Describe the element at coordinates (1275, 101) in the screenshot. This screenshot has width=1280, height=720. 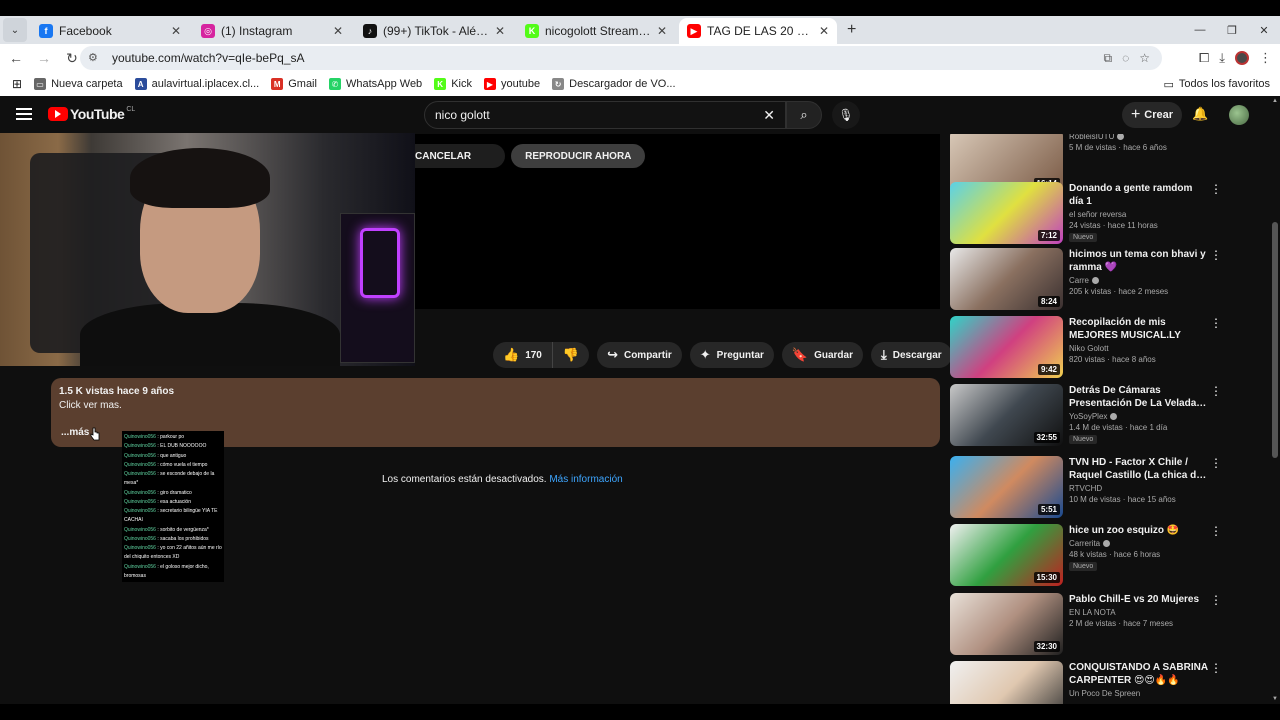
I see `scroll-up-icon: ▲` at that location.